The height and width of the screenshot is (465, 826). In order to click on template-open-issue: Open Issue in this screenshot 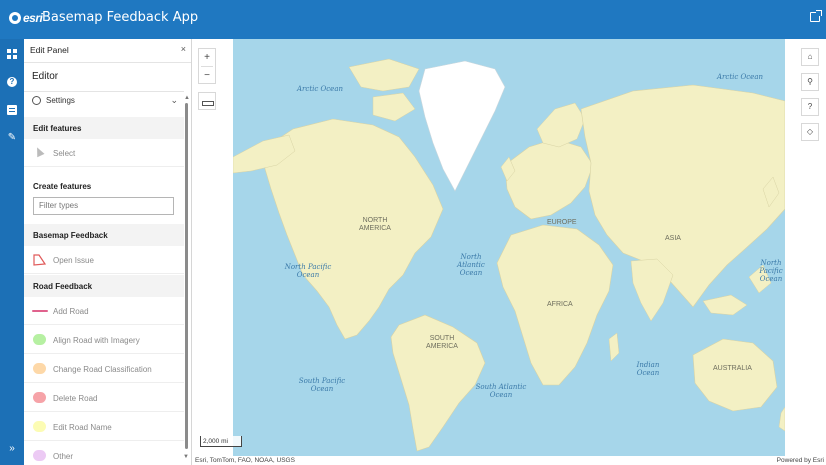, I will do `click(104, 260)`.